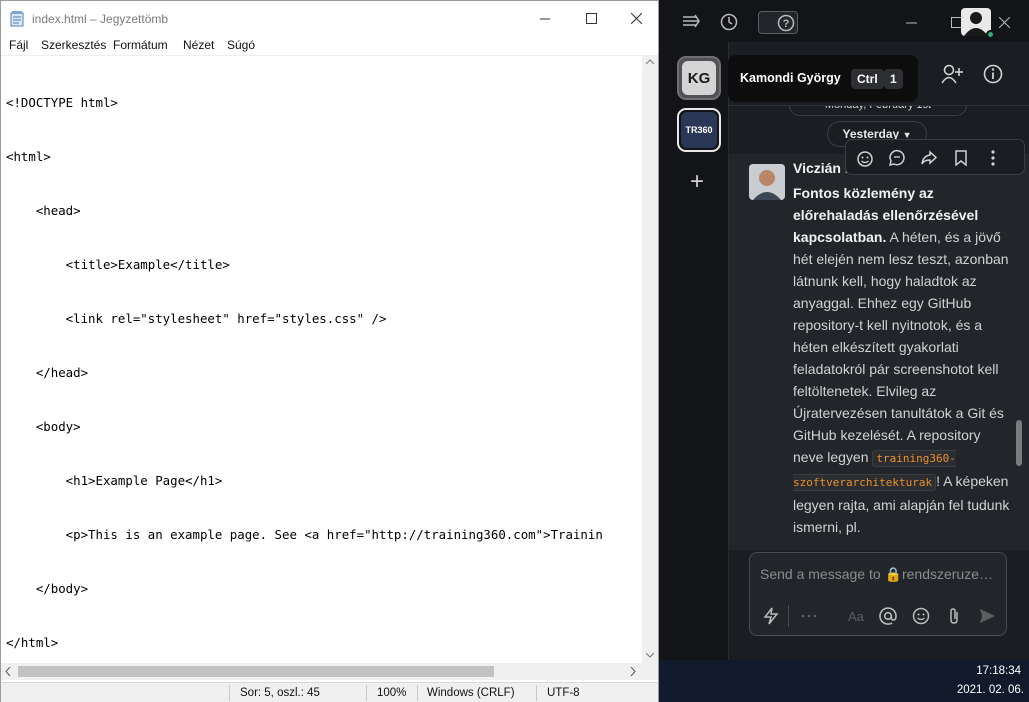 The width and height of the screenshot is (1029, 702). Describe the element at coordinates (62, 102) in the screenshot. I see `code-line: <!DOCTYPE html>` at that location.